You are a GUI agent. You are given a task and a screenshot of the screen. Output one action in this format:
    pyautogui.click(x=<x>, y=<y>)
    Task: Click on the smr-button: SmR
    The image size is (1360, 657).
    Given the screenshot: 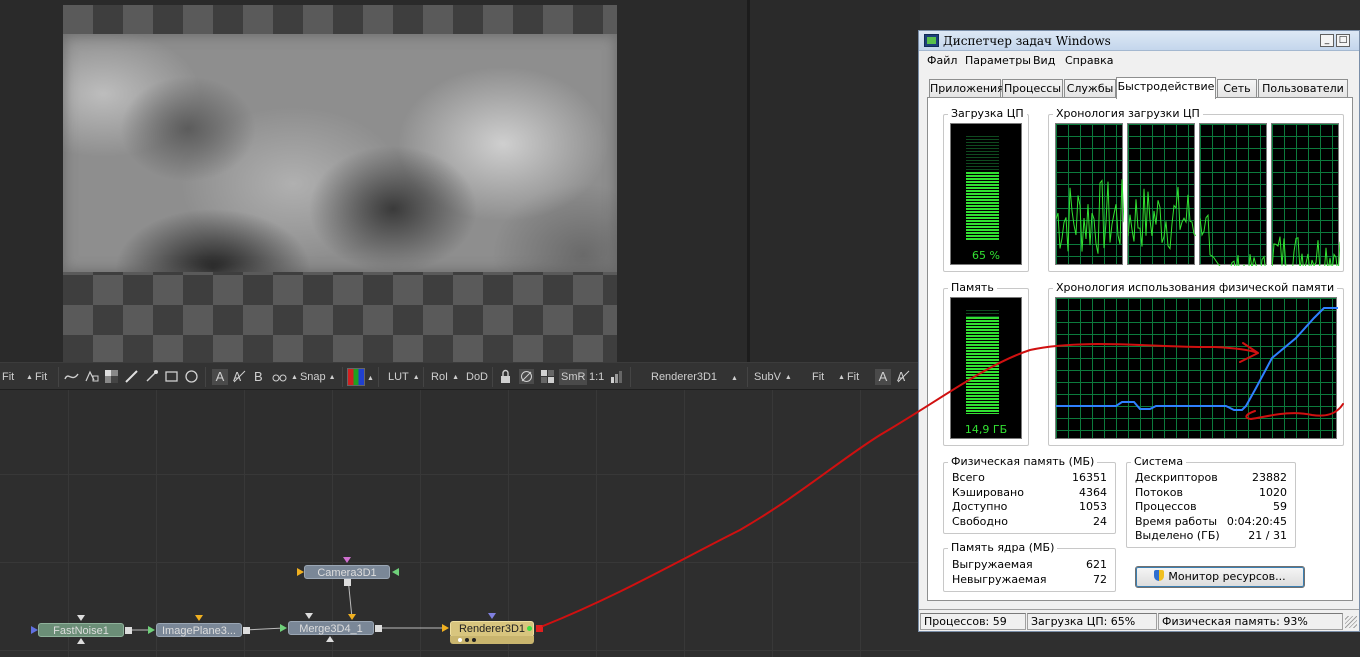 What is the action you would take?
    pyautogui.click(x=573, y=377)
    